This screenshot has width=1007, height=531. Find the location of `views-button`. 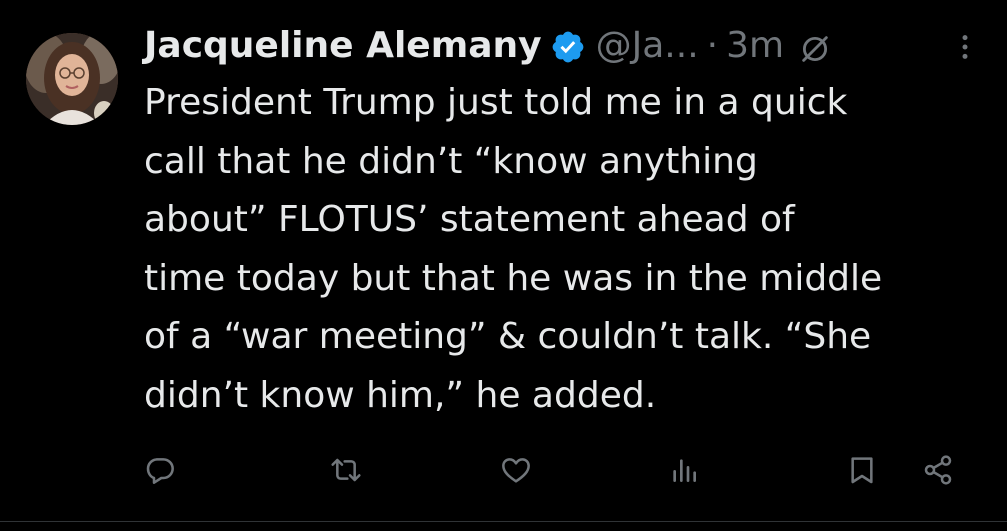

views-button is located at coordinates (684, 470).